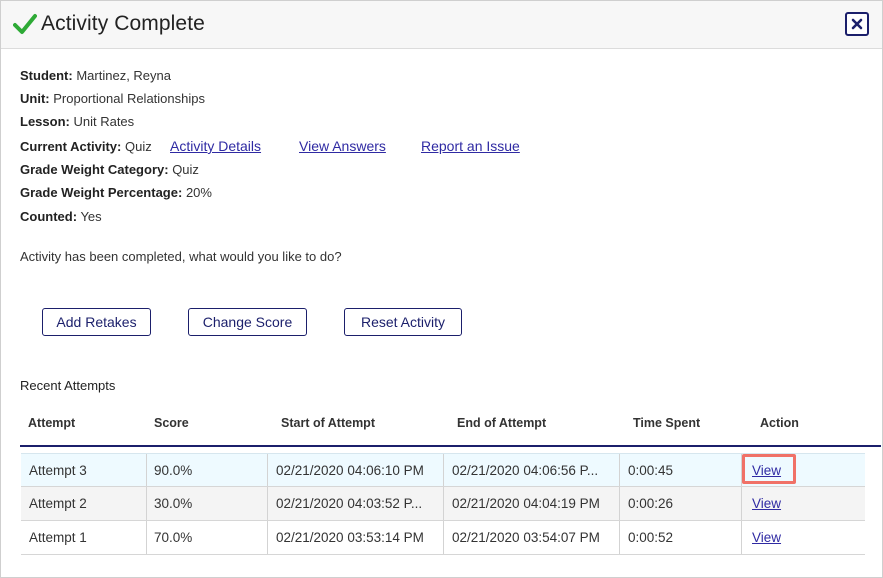 This screenshot has height=578, width=883. Describe the element at coordinates (46, 75) in the screenshot. I see `student-label: Student:` at that location.